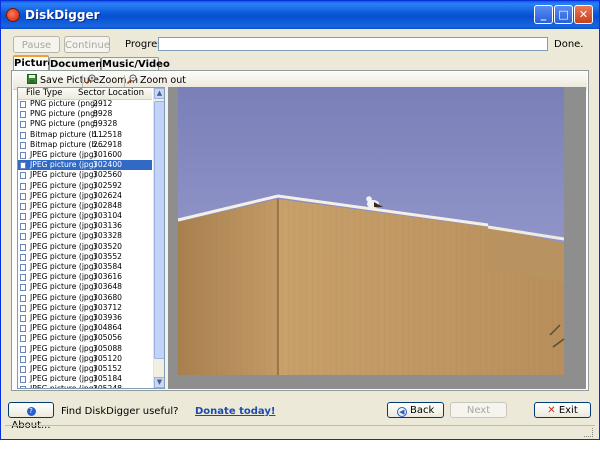 The width and height of the screenshot is (600, 450). Describe the element at coordinates (85, 298) in the screenshot. I see `table-row: JPEG picture (jpg) 303680` at that location.